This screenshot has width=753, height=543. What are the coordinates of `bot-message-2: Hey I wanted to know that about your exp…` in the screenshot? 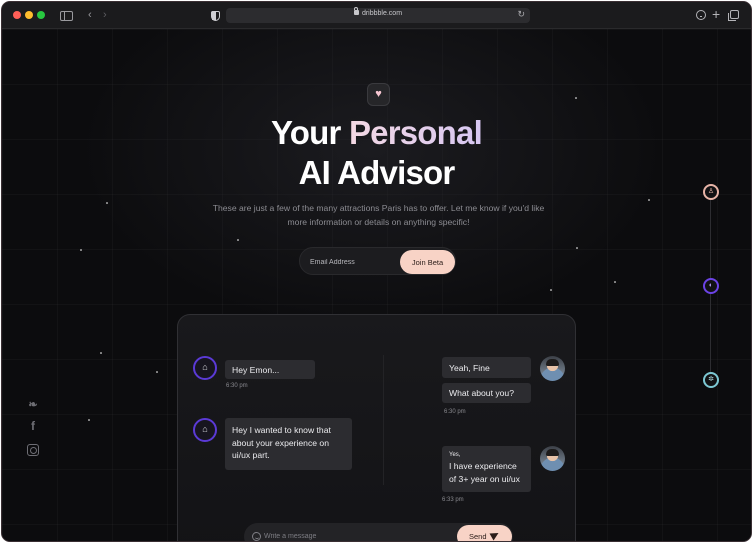 It's located at (288, 444).